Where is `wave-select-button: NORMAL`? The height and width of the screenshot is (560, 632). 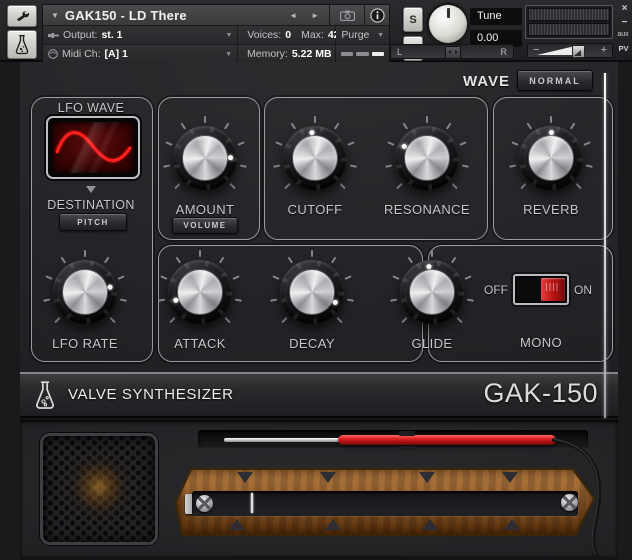
wave-select-button: NORMAL is located at coordinates (555, 80).